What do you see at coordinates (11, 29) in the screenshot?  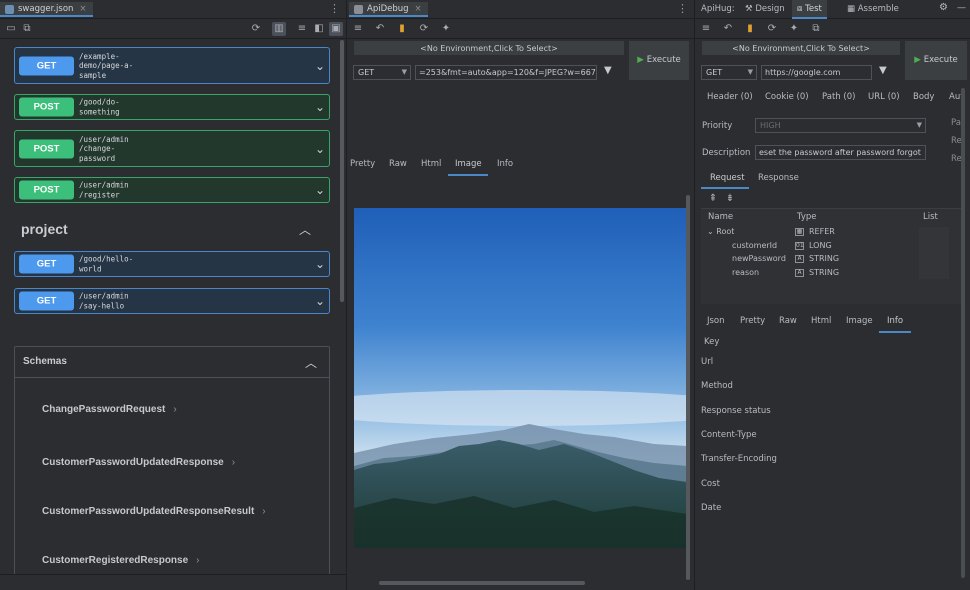 I see `window-icon: ▭` at bounding box center [11, 29].